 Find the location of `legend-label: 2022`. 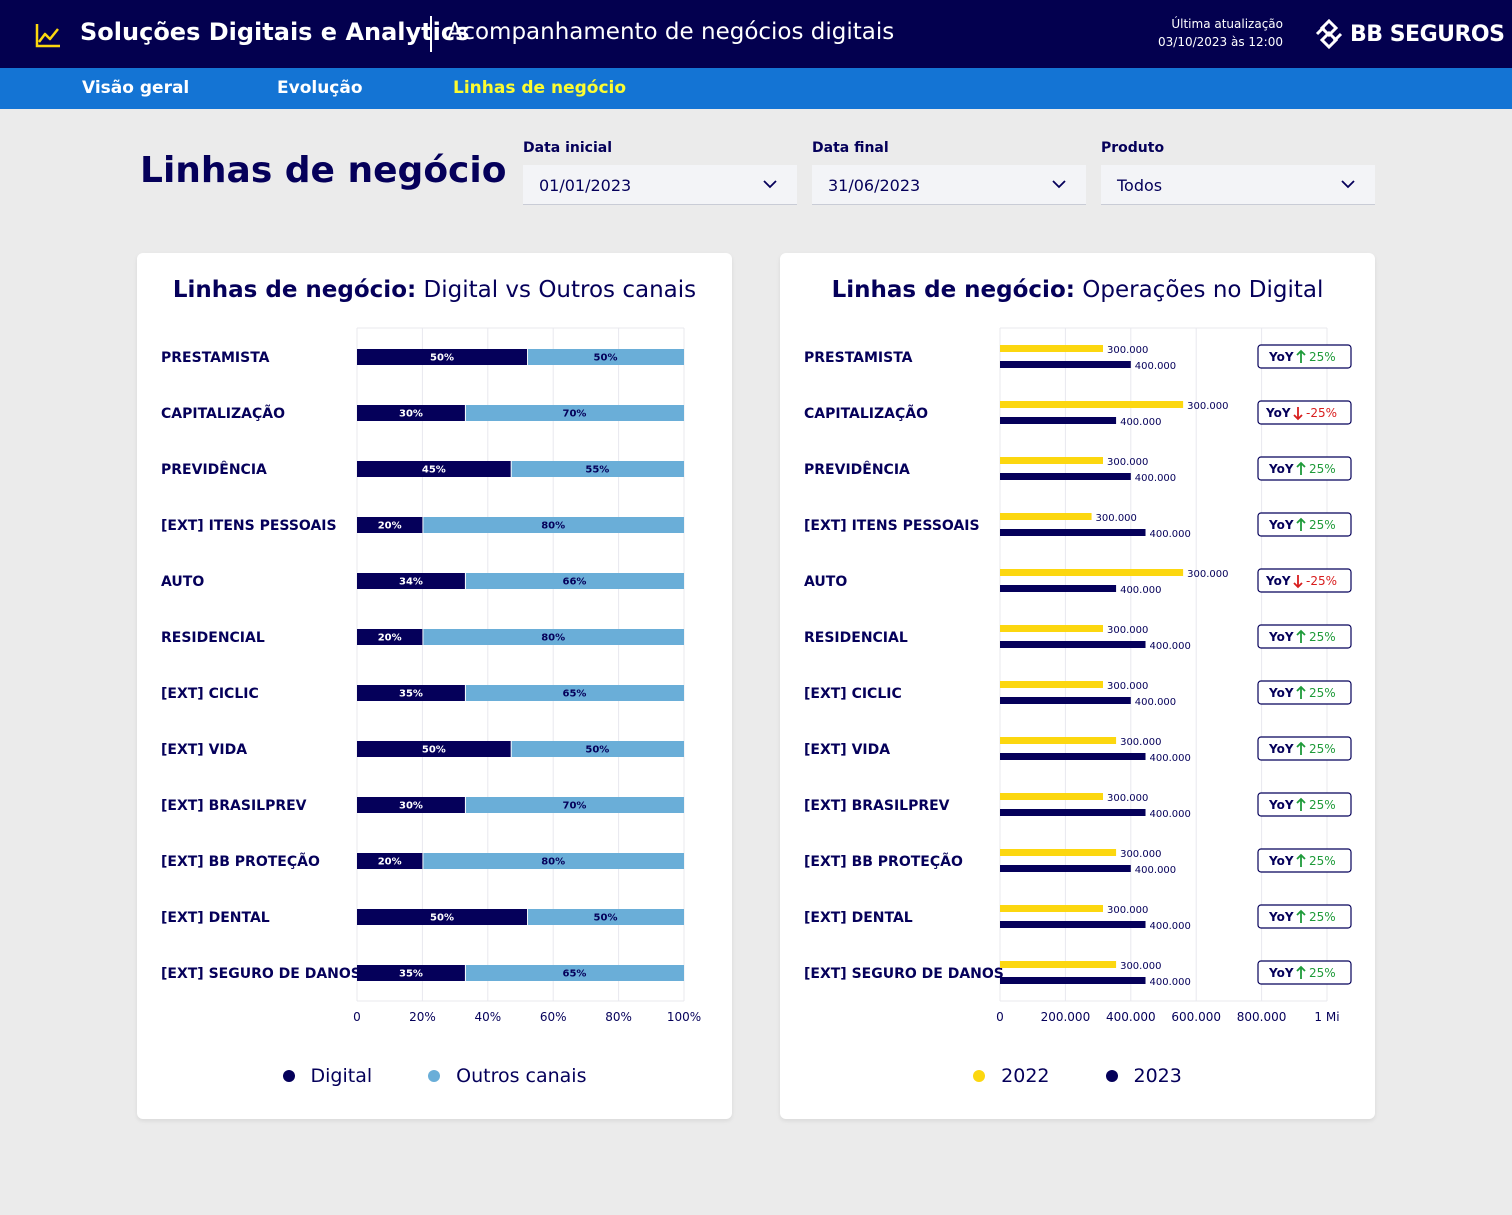

legend-label: 2022 is located at coordinates (1025, 1076).